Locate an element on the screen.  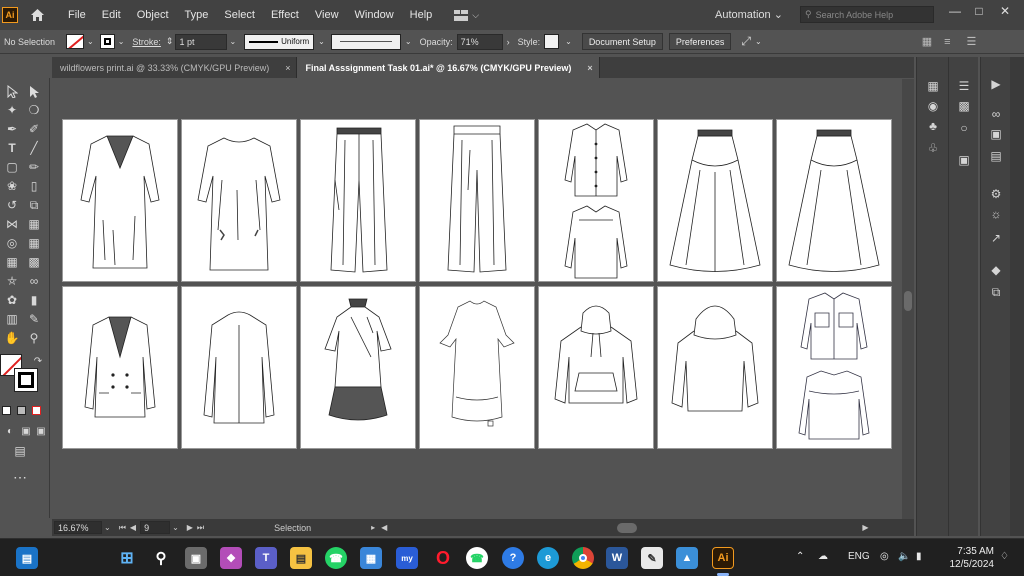
whatsapp-web-icon: ☎ is located at coordinates (477, 558).